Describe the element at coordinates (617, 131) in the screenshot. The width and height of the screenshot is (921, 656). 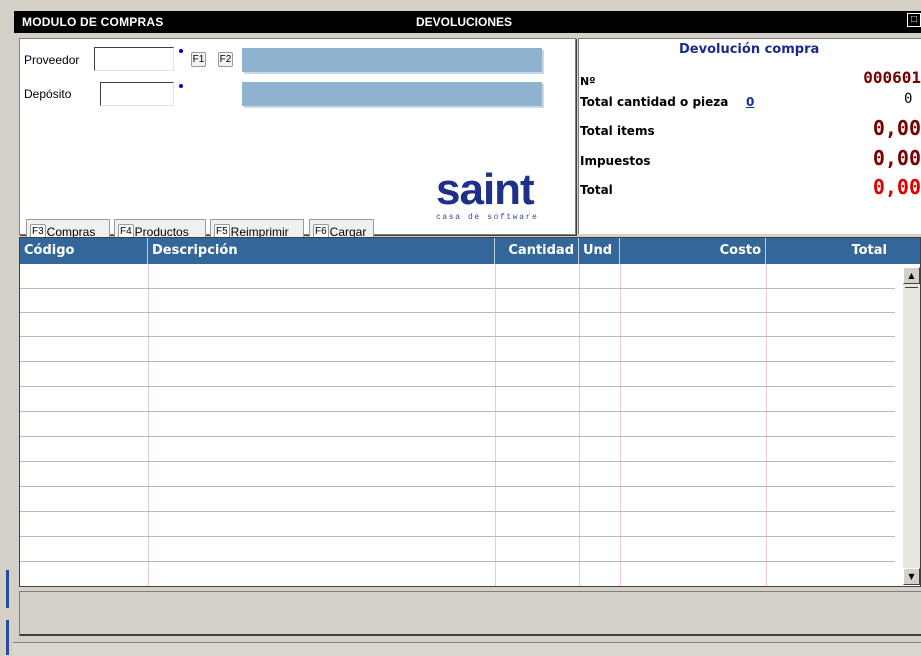
I see `total-items-label: Total items` at that location.